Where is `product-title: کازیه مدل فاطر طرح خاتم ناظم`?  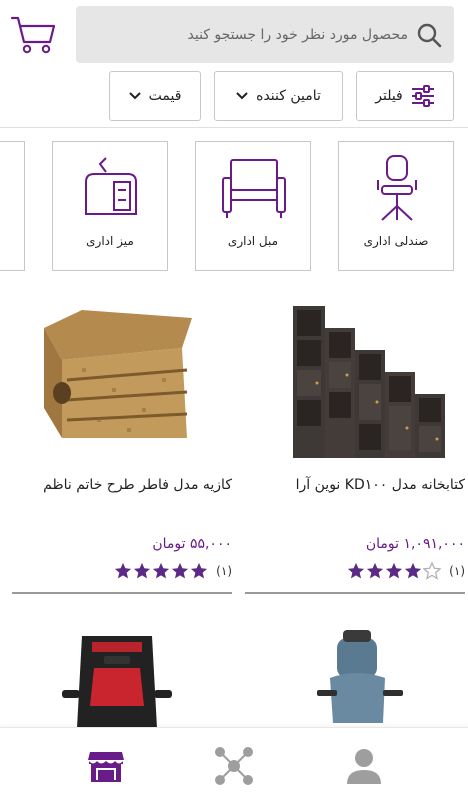
product-title: کازیه مدل فاطر طرح خاتم ناظم is located at coordinates (137, 485).